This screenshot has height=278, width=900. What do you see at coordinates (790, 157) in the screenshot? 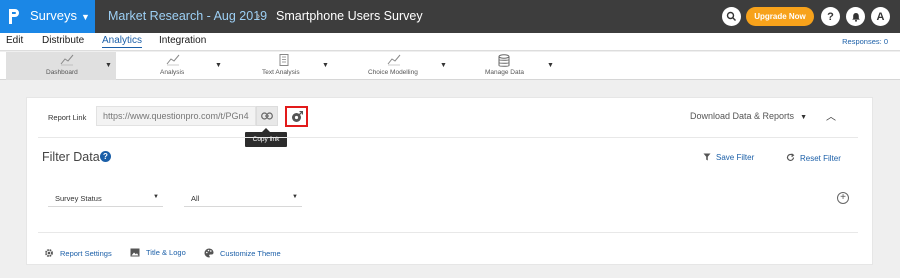
I see `refresh-icon` at bounding box center [790, 157].